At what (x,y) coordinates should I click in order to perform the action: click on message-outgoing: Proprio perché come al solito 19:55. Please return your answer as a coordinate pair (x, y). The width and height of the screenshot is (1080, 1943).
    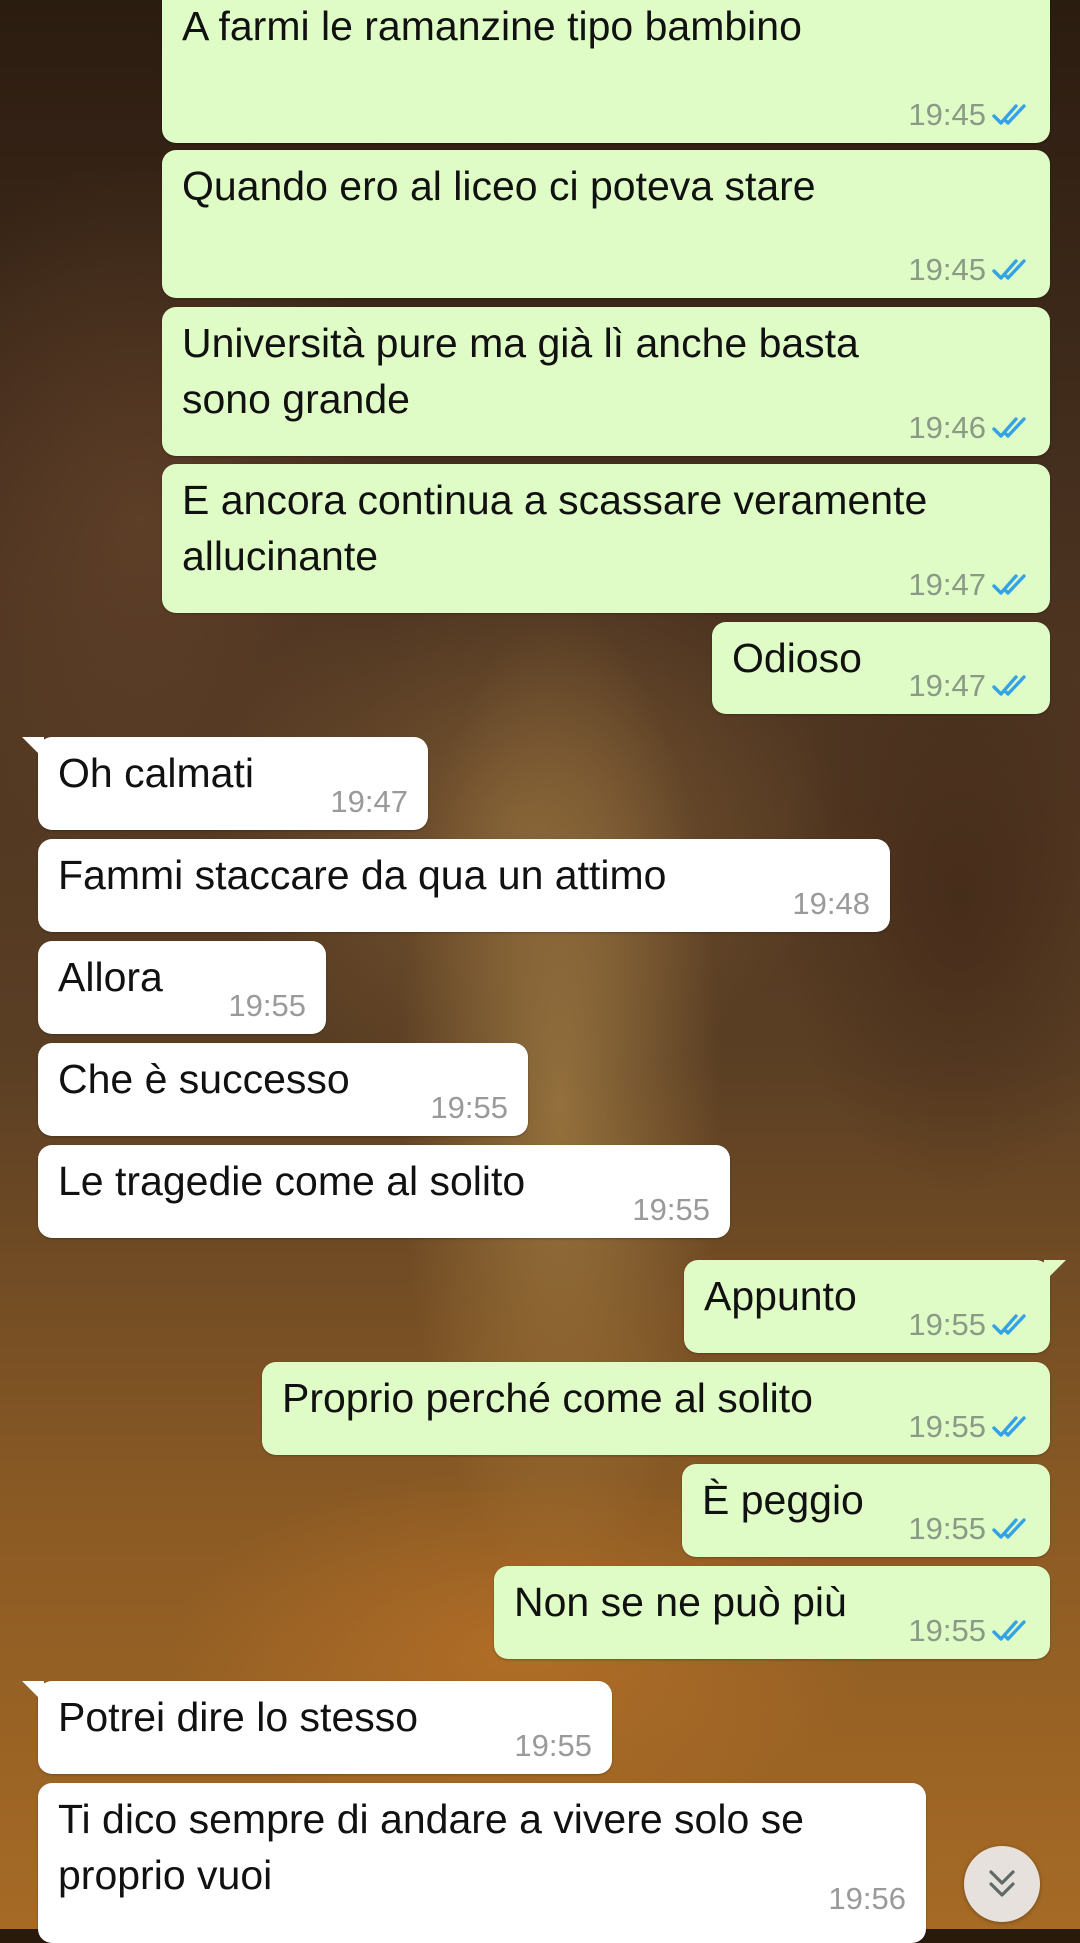
    Looking at the image, I should click on (656, 1408).